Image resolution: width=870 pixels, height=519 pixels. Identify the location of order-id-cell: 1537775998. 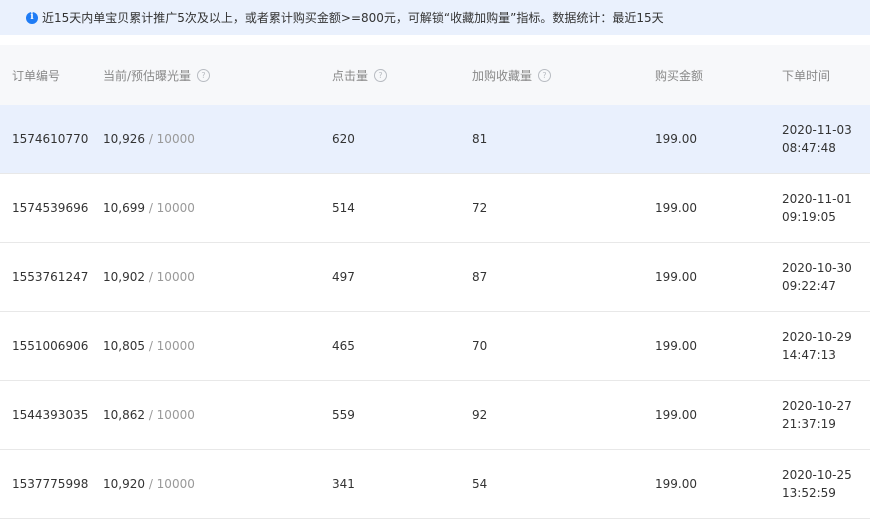
(50, 484).